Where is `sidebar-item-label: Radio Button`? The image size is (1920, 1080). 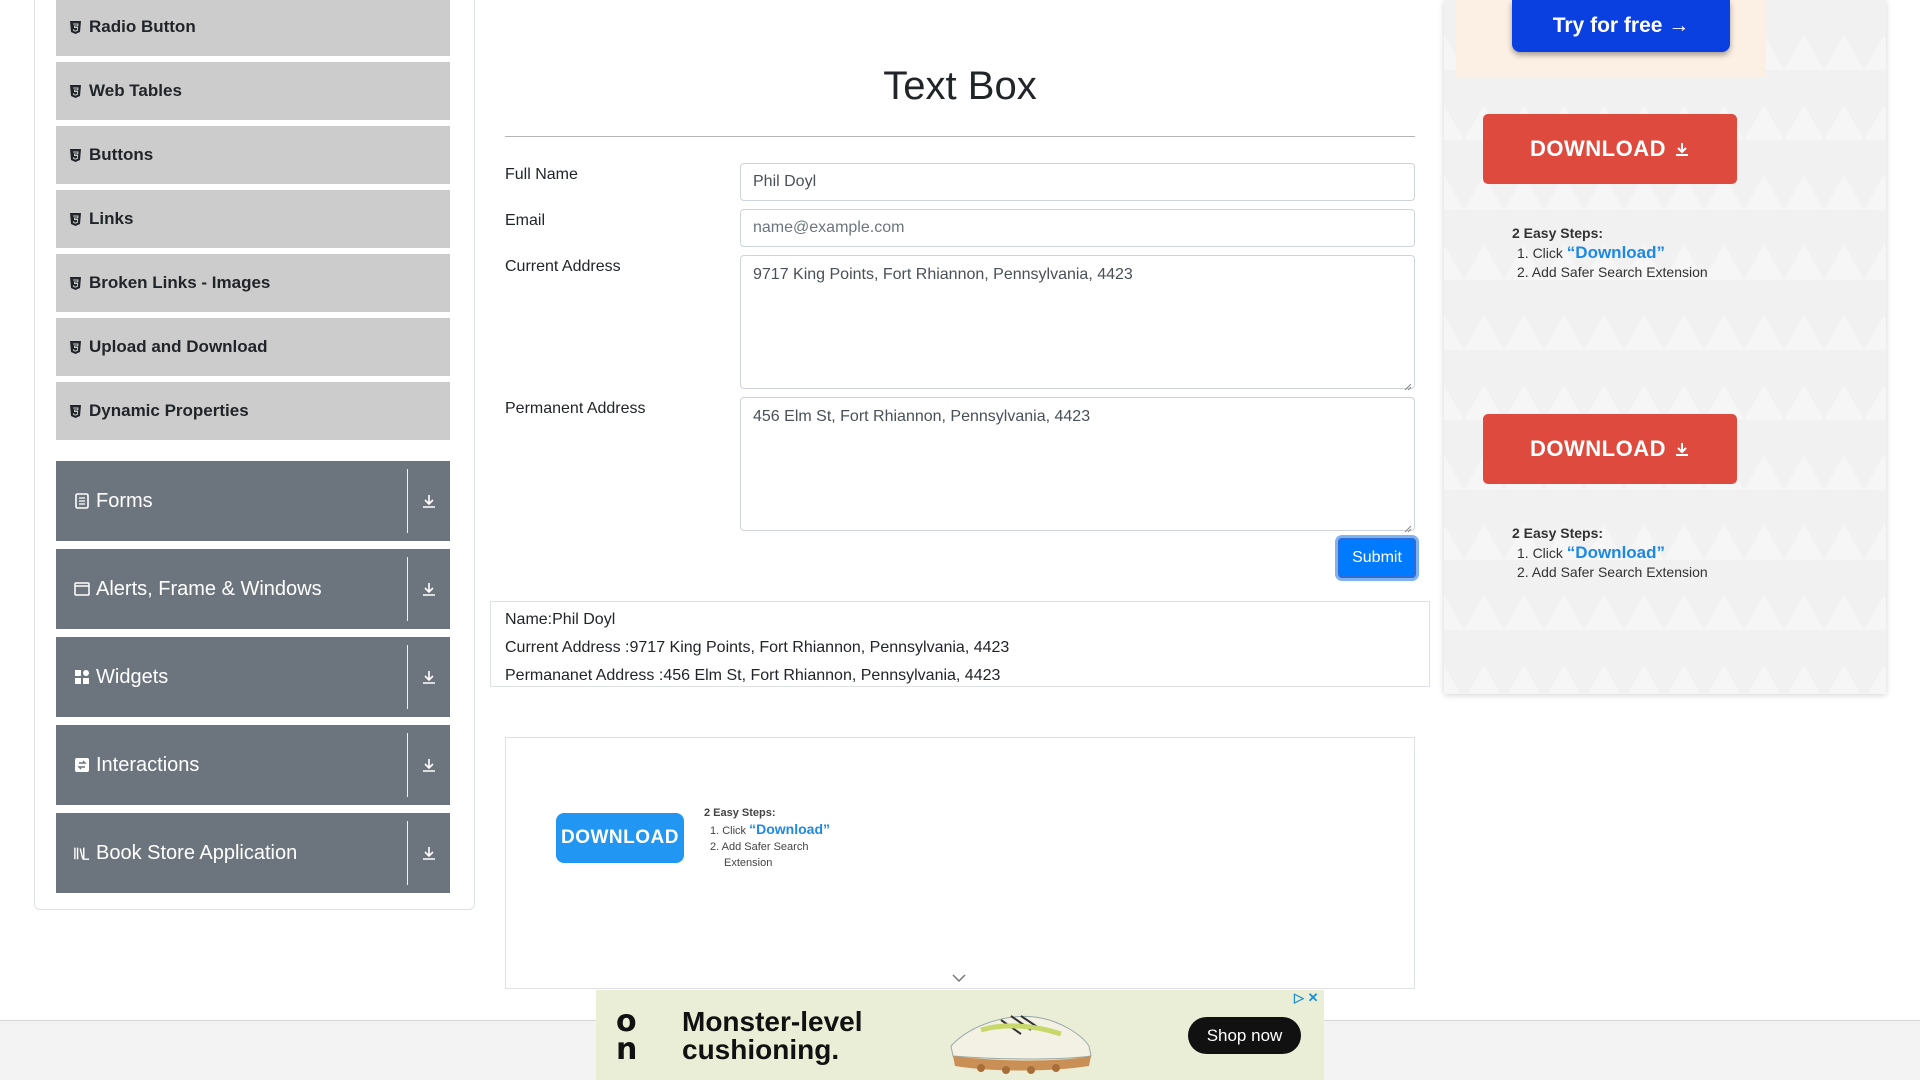
sidebar-item-label: Radio Button is located at coordinates (142, 26).